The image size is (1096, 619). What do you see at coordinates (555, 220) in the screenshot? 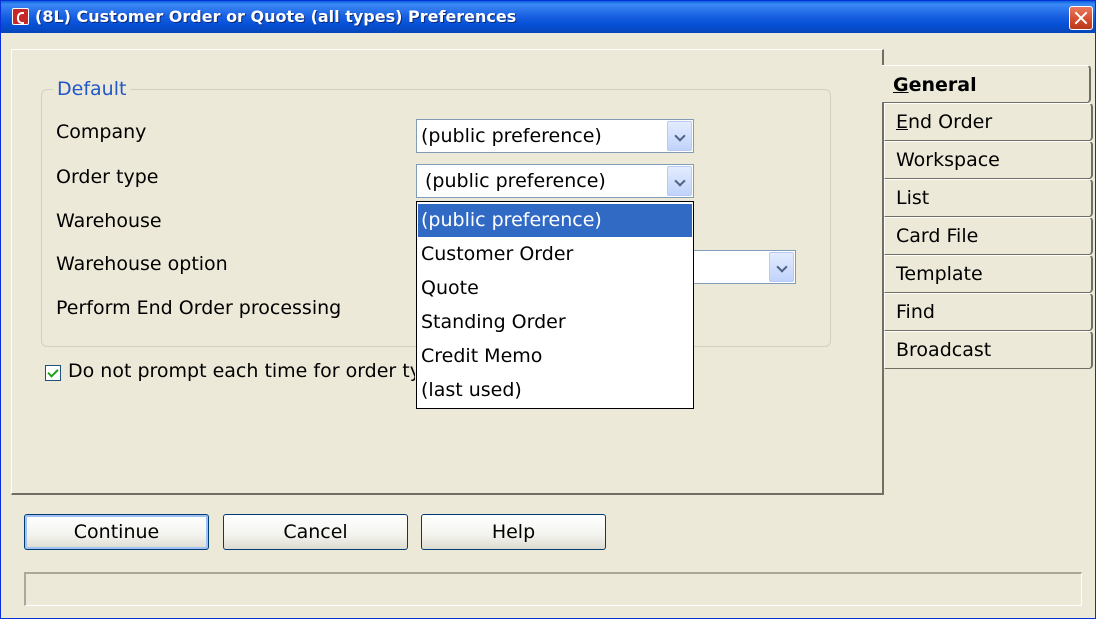
I see `dropdown-option: (public preference)` at bounding box center [555, 220].